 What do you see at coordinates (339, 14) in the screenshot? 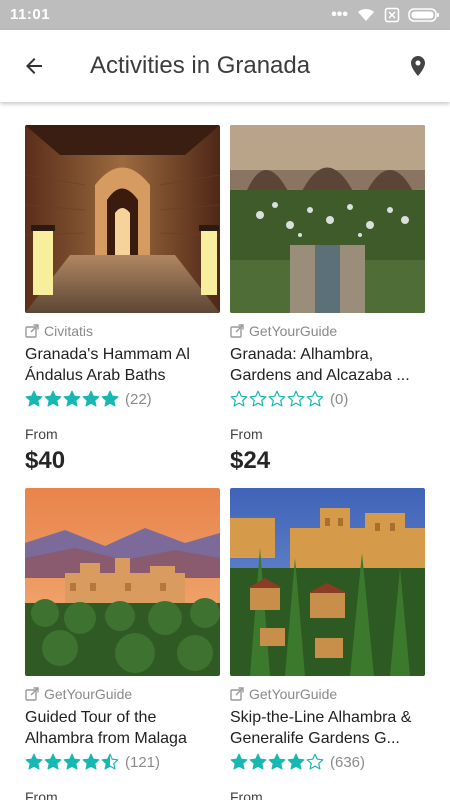
I see `more-dots-icon: •••` at bounding box center [339, 14].